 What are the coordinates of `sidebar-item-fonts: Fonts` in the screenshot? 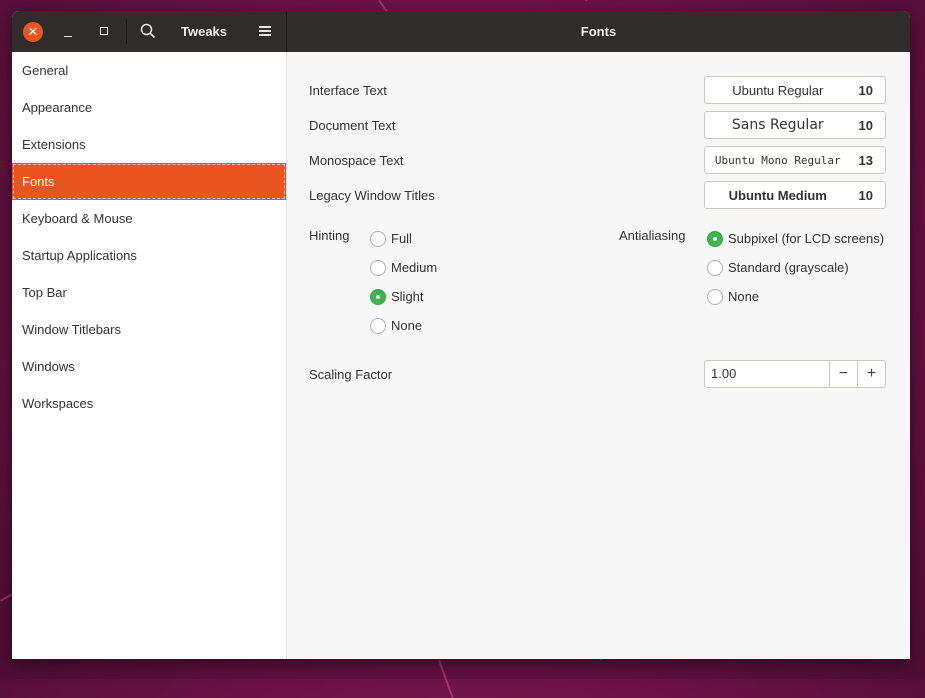 It's located at (149, 181).